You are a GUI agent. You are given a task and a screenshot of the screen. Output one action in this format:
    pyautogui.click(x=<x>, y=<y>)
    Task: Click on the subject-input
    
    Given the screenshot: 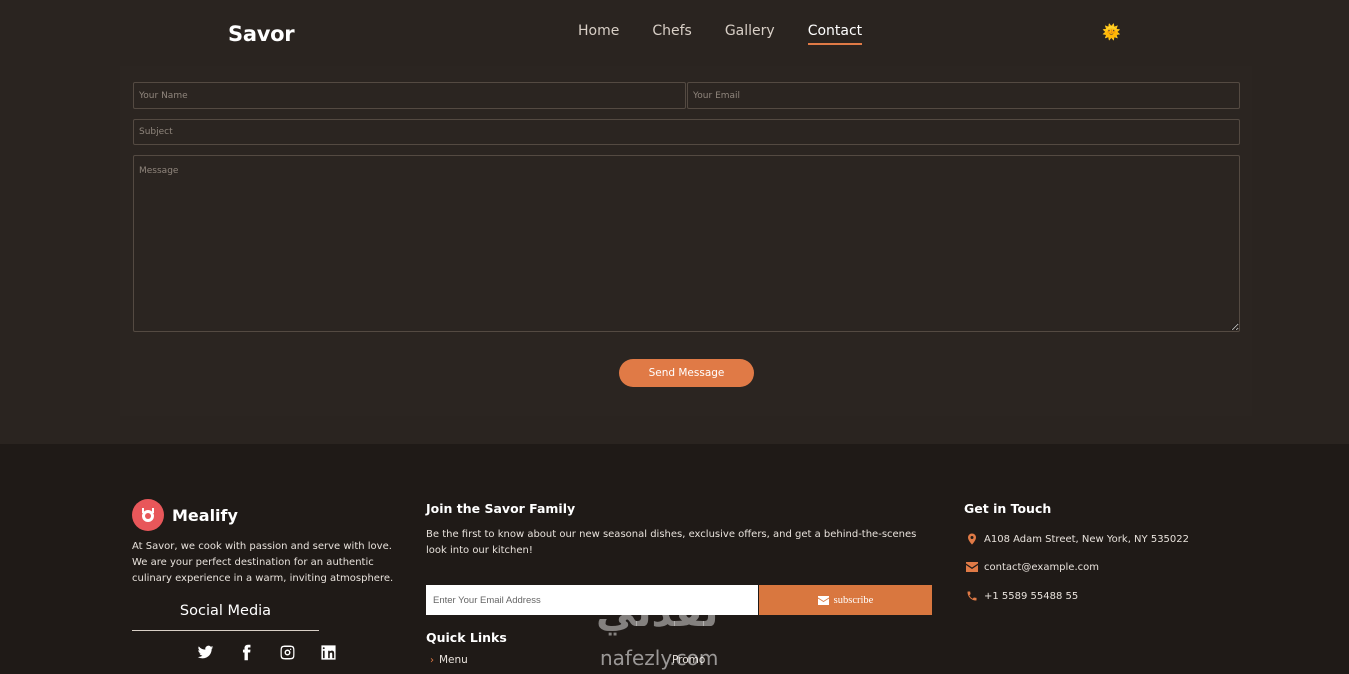 What is the action you would take?
    pyautogui.click(x=686, y=132)
    